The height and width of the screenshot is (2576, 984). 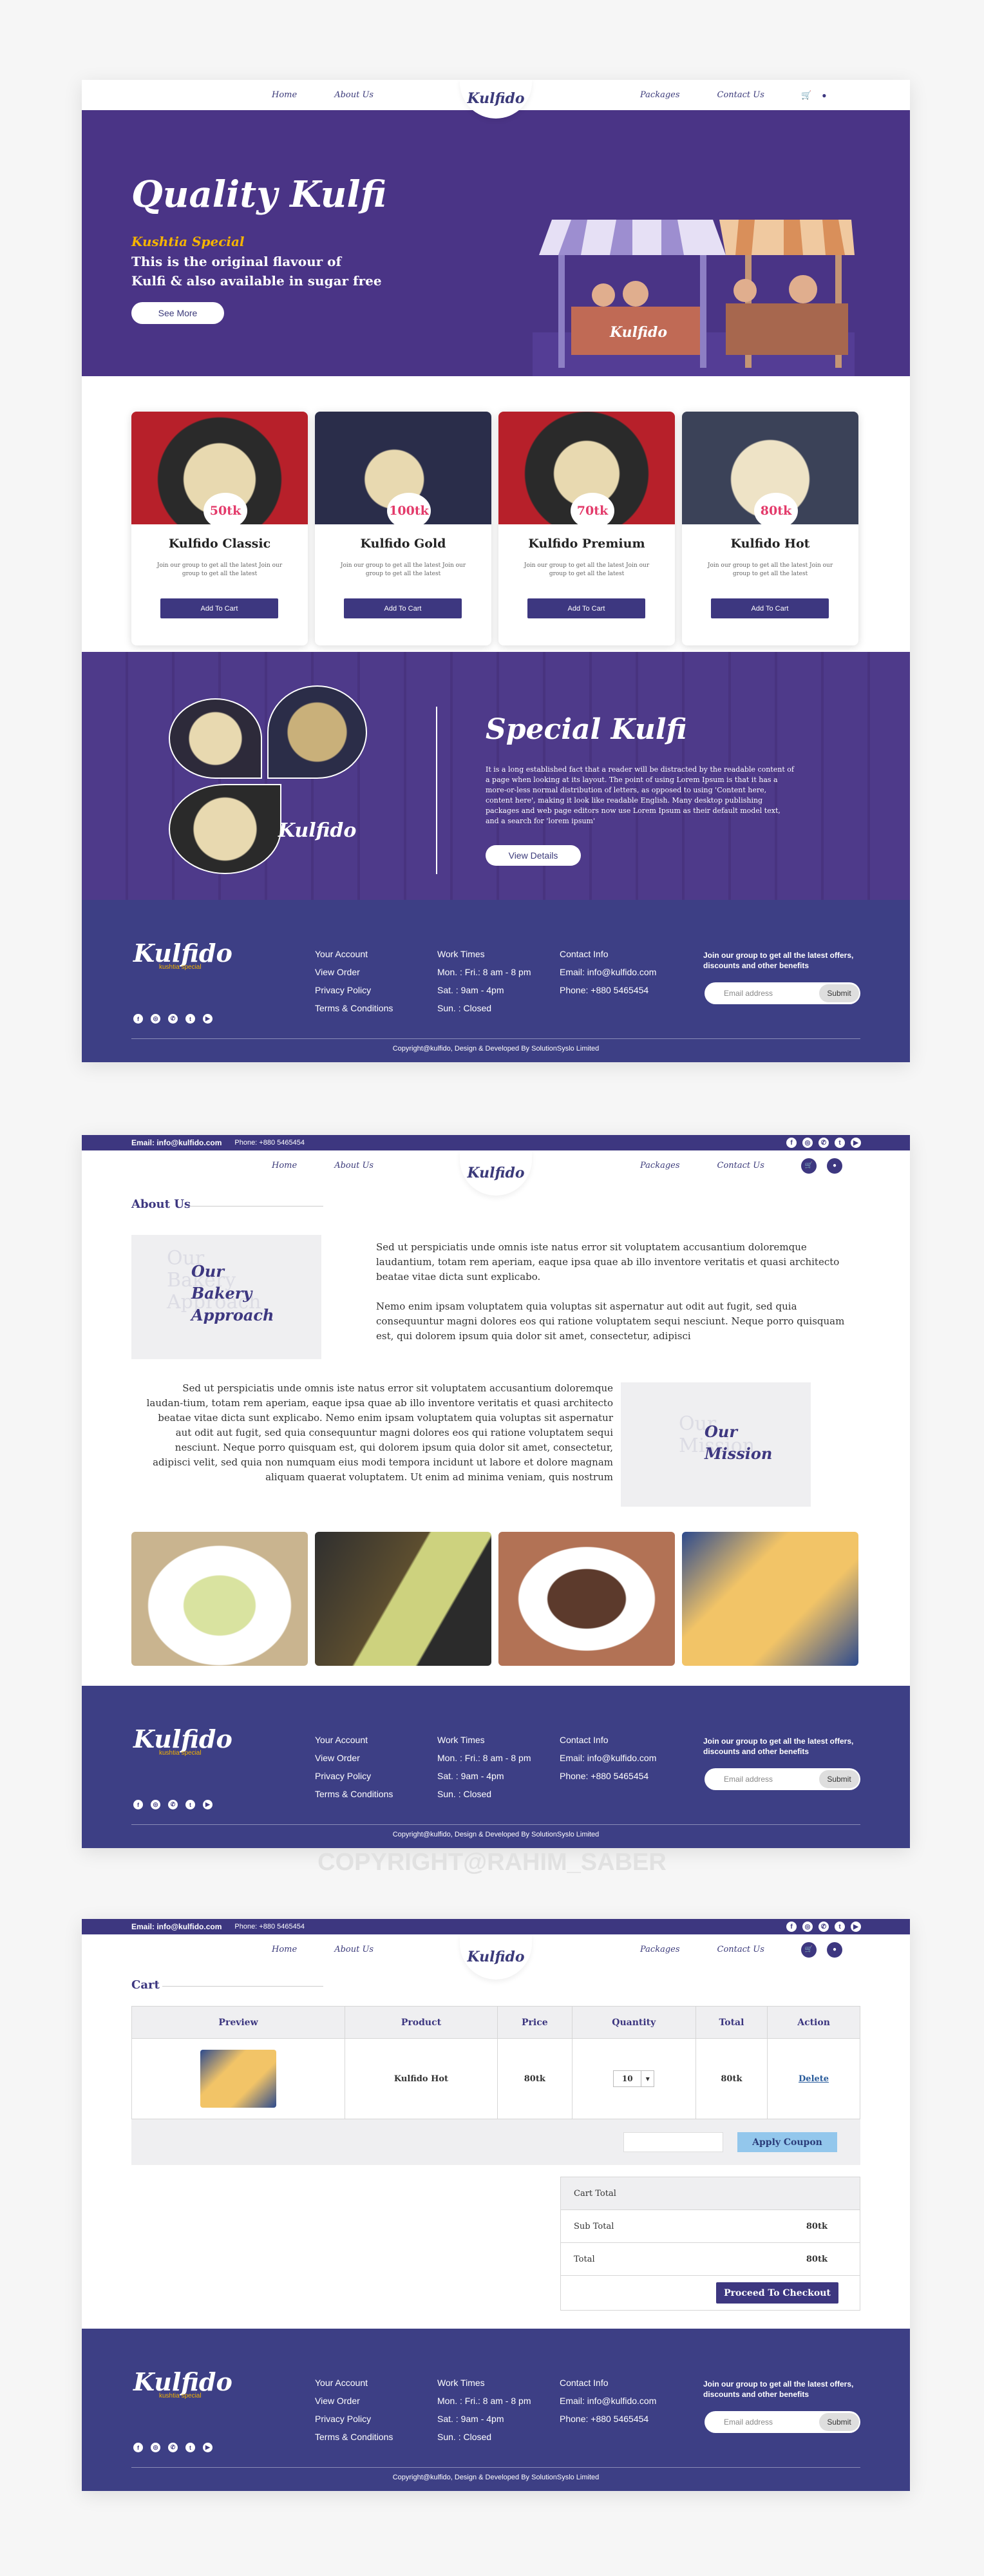 I want to click on delete-link: Delete, so click(x=814, y=2079).